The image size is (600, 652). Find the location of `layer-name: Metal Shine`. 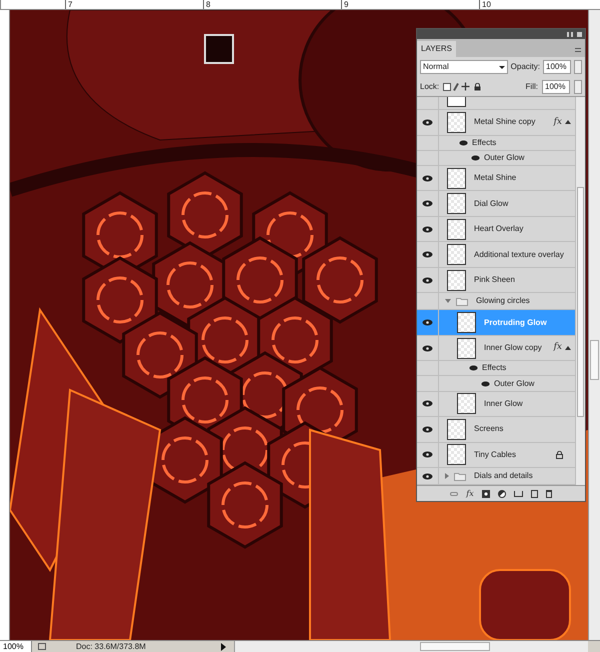

layer-name: Metal Shine is located at coordinates (495, 178).